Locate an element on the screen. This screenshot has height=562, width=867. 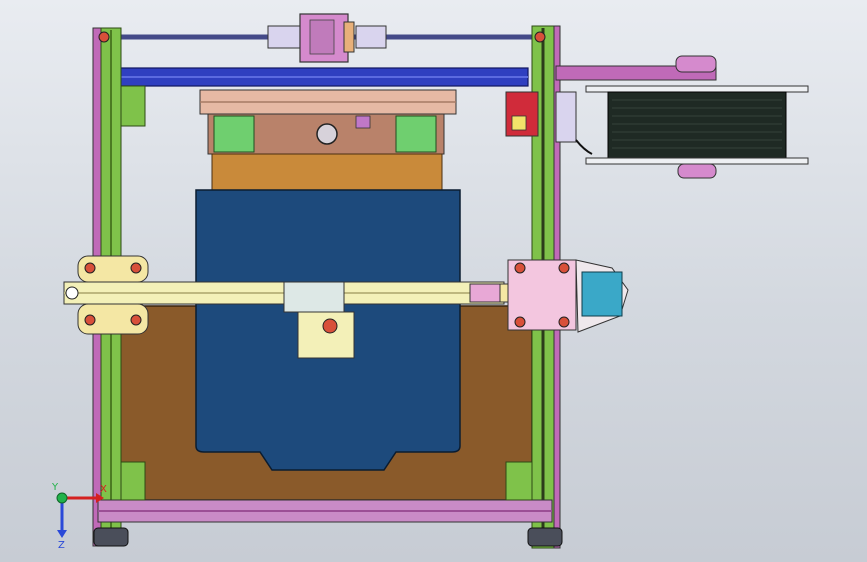
center-nut is located at coordinates (327, 134).